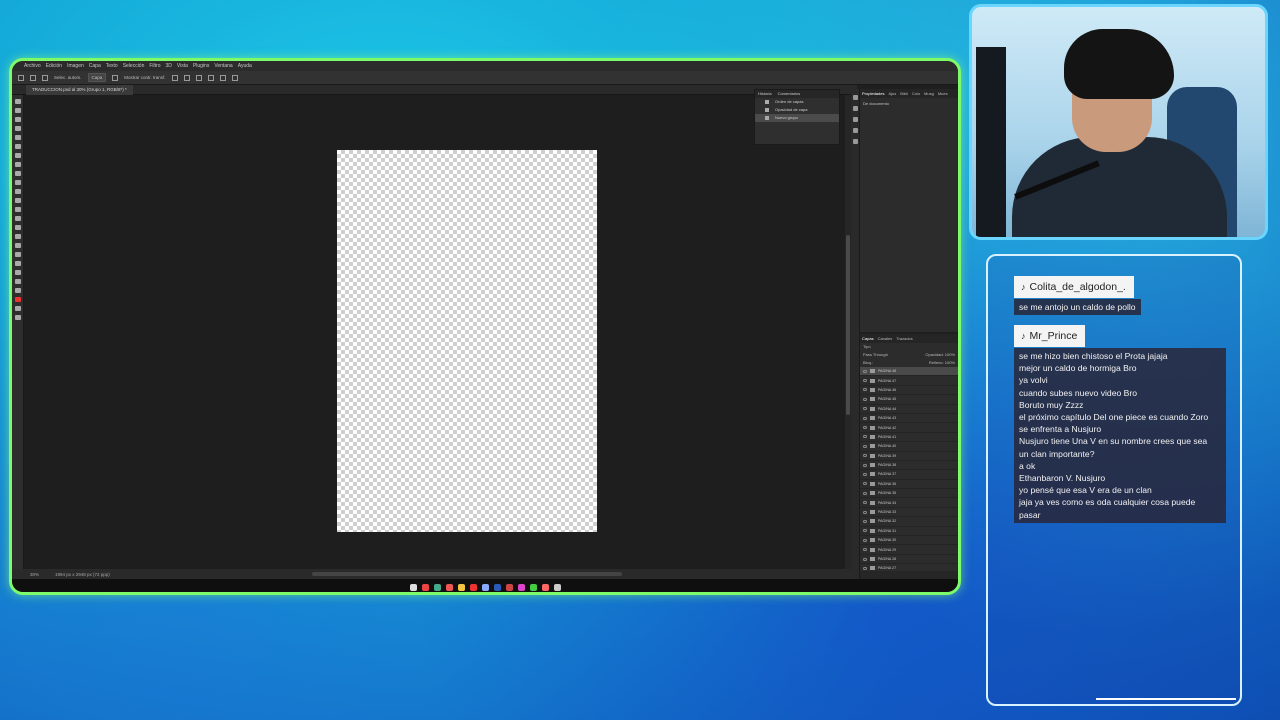 The height and width of the screenshot is (720, 1280). What do you see at coordinates (17, 137) in the screenshot?
I see `crop-tool-icon` at bounding box center [17, 137].